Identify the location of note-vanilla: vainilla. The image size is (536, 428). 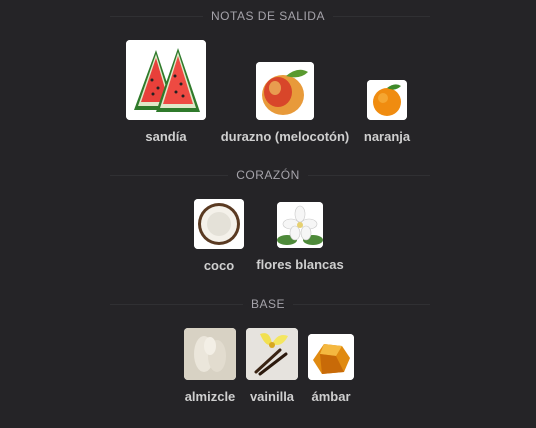
(272, 366).